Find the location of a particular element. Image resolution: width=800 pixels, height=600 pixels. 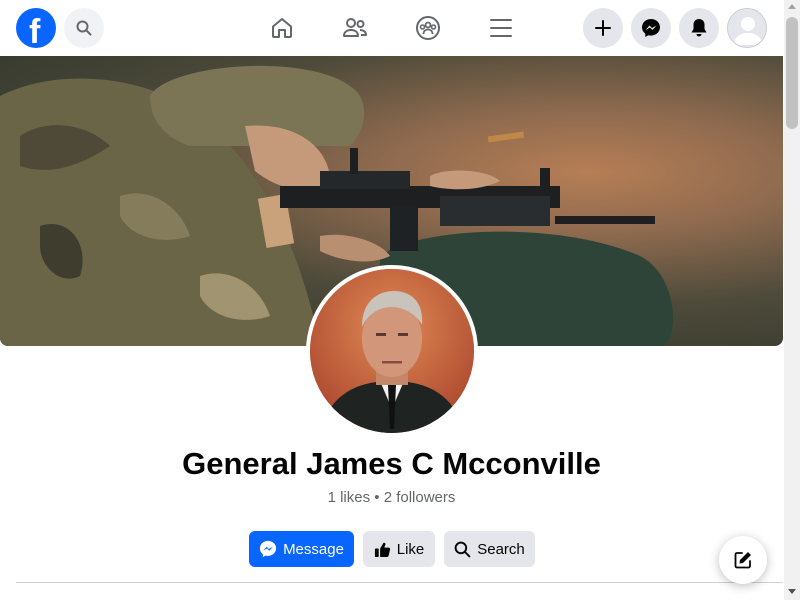

plus-icon is located at coordinates (603, 28).